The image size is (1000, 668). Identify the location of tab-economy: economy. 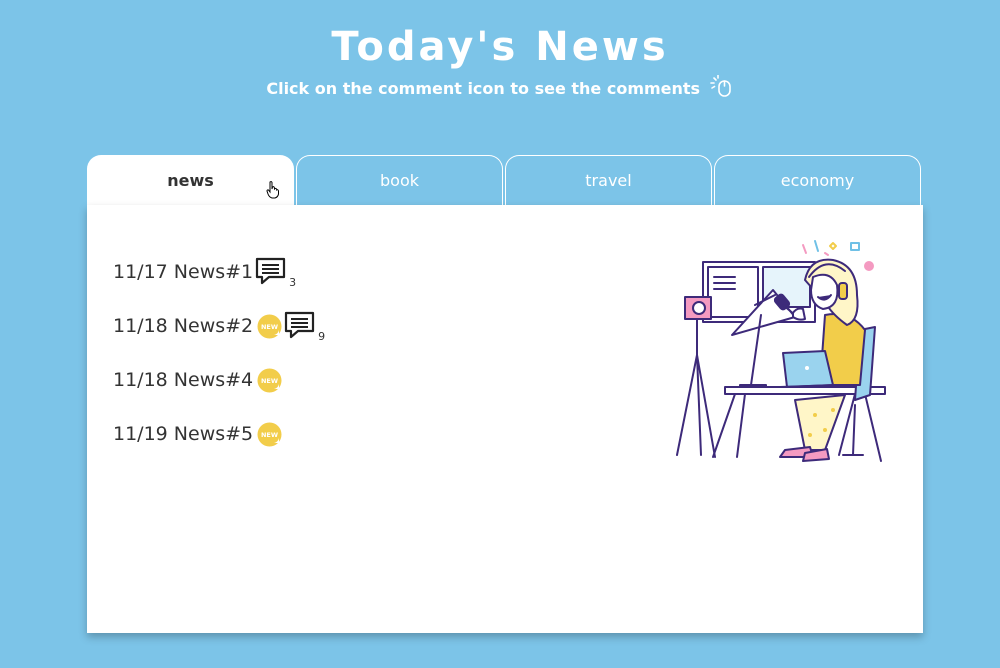
(817, 180).